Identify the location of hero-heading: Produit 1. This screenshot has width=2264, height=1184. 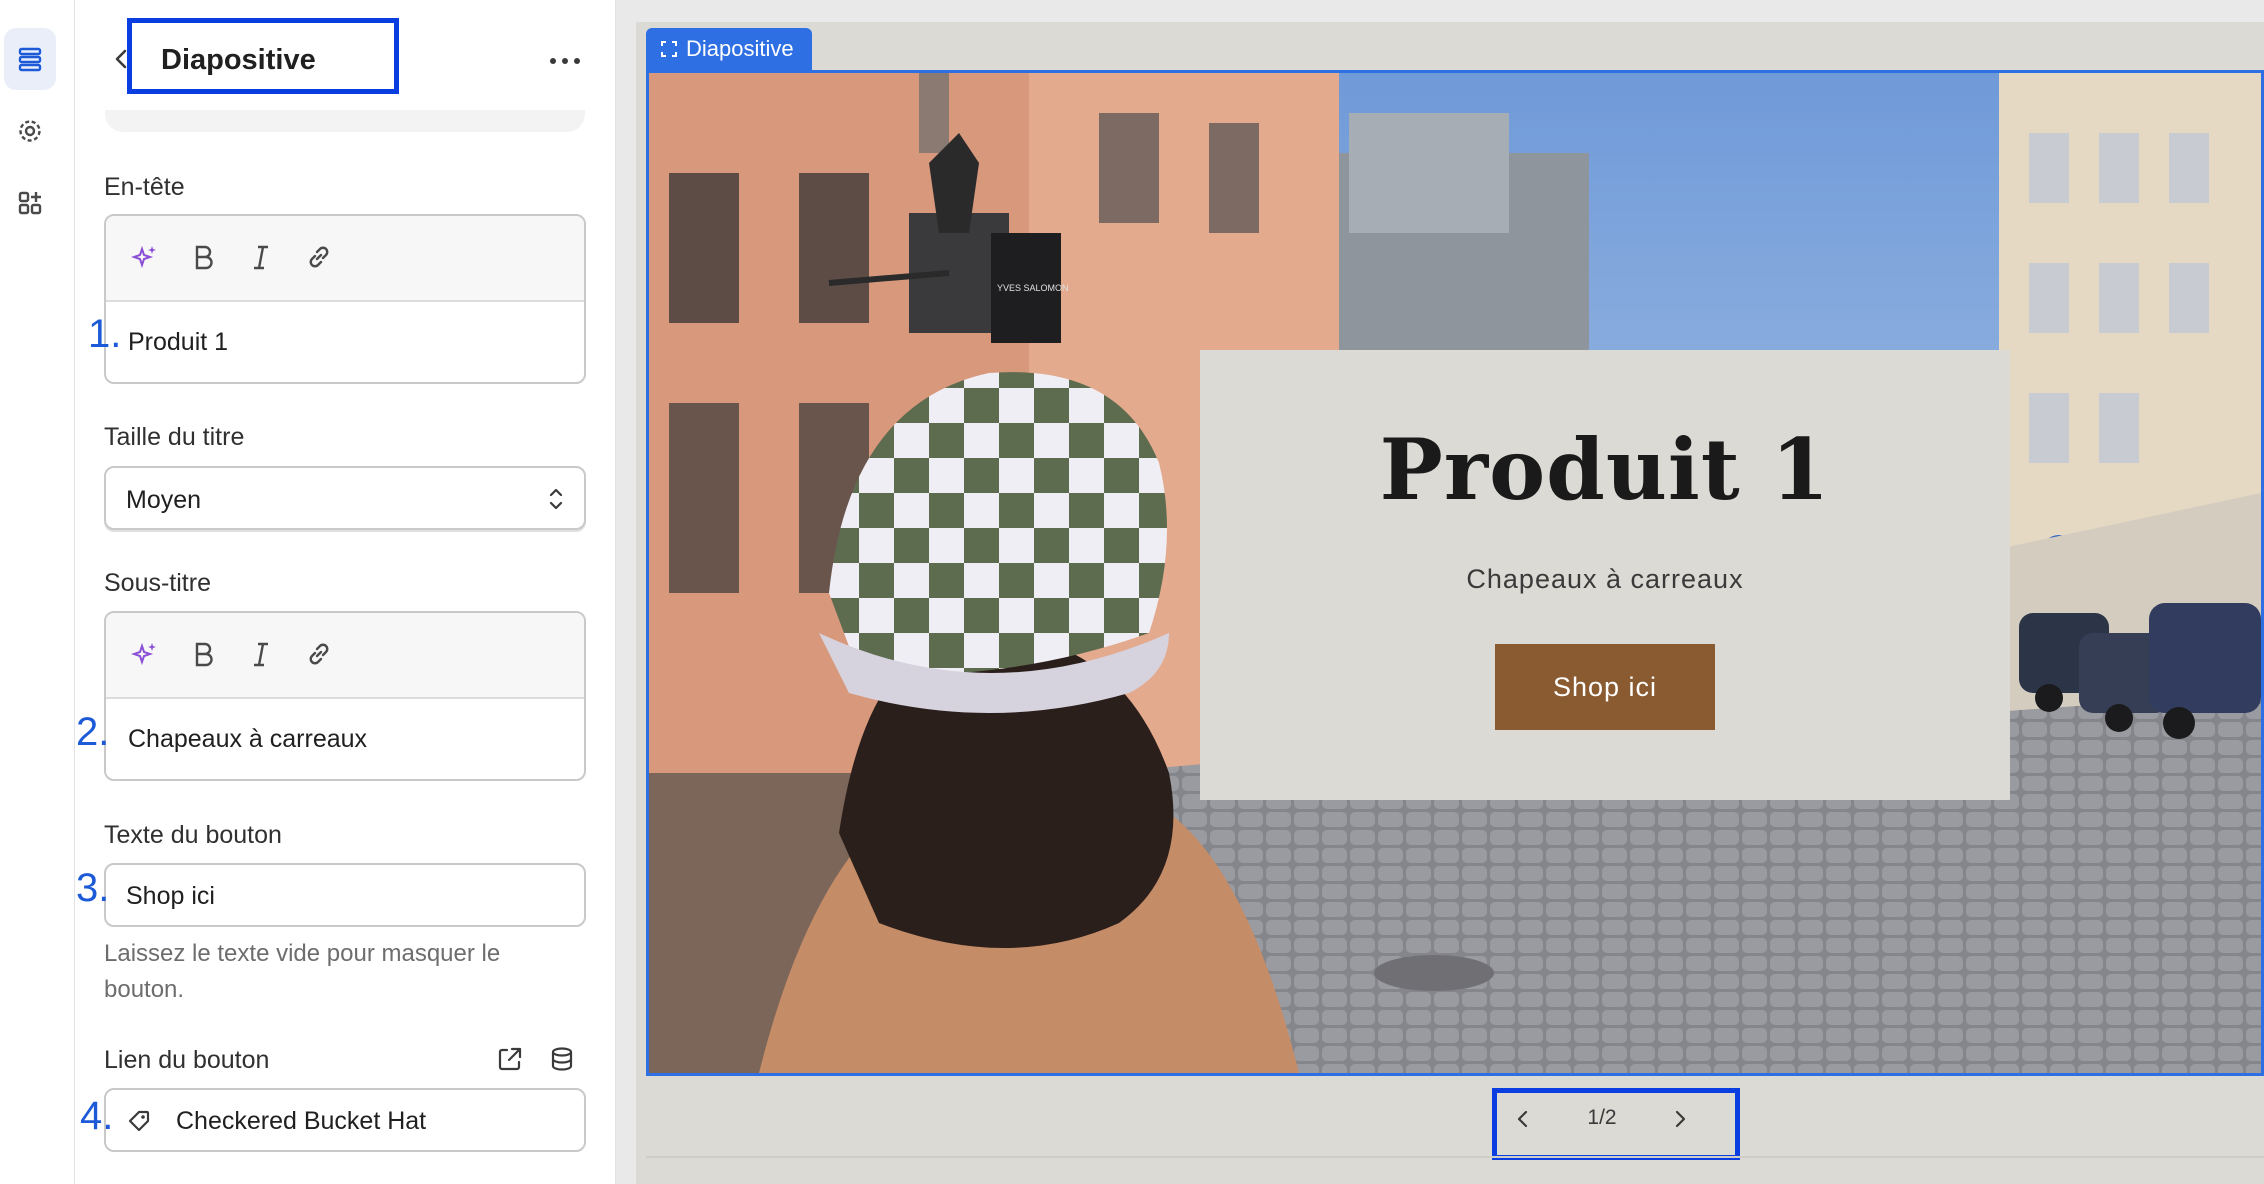
(1605, 469).